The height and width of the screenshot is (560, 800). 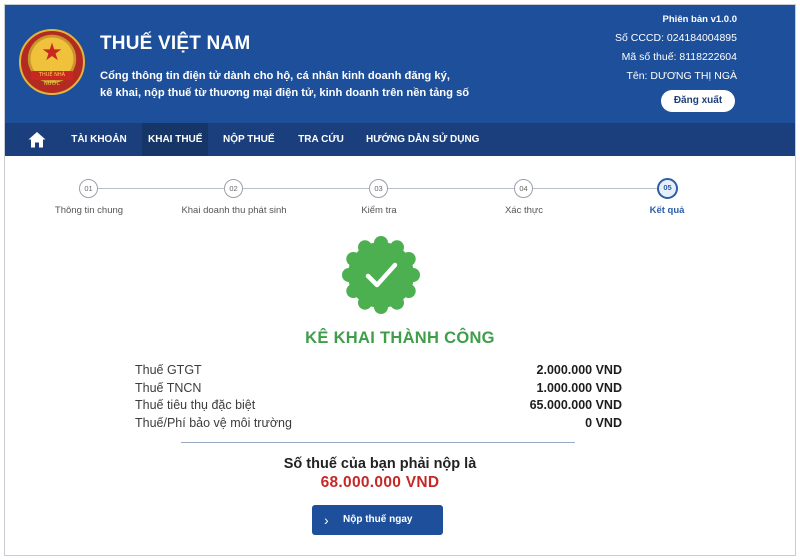 I want to click on pay-now-button: › Nộp thuế ngay, so click(x=377, y=520).